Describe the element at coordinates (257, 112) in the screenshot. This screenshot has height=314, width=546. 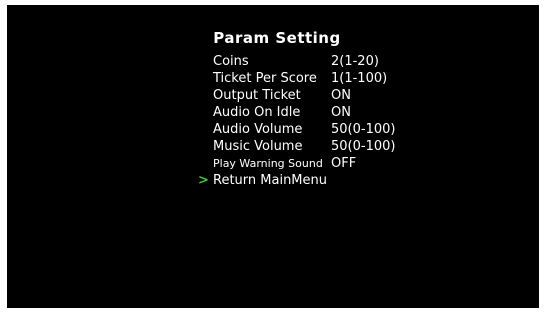
I see `menu-item-label: Audio On Idle` at that location.